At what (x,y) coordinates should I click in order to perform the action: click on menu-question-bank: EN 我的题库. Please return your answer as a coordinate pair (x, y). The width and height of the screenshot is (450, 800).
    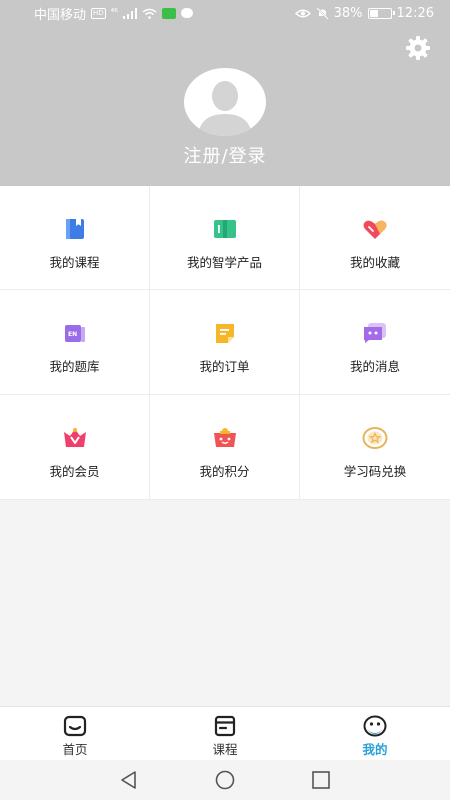
    Looking at the image, I should click on (75, 342).